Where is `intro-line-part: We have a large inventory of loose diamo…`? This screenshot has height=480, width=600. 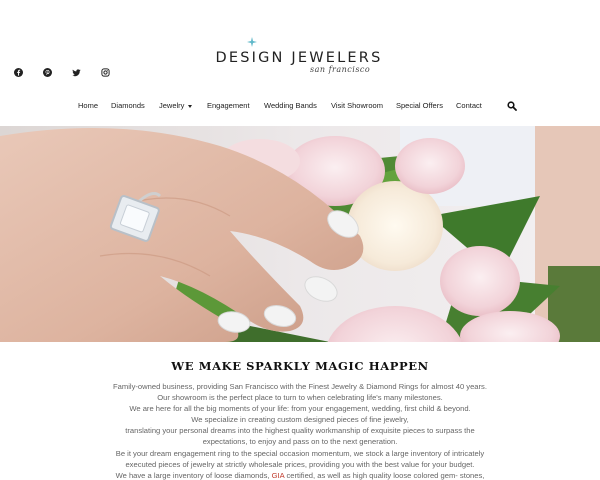
intro-line-part: We have a large inventory of loose diamo… is located at coordinates (192, 475).